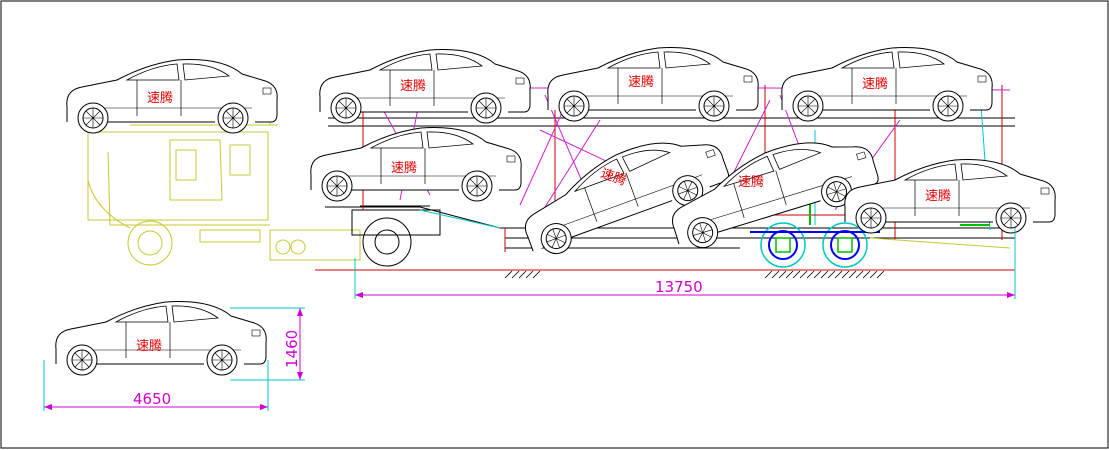 The height and width of the screenshot is (450, 1109). I want to click on car-upper-1: 速腾, so click(425, 86).